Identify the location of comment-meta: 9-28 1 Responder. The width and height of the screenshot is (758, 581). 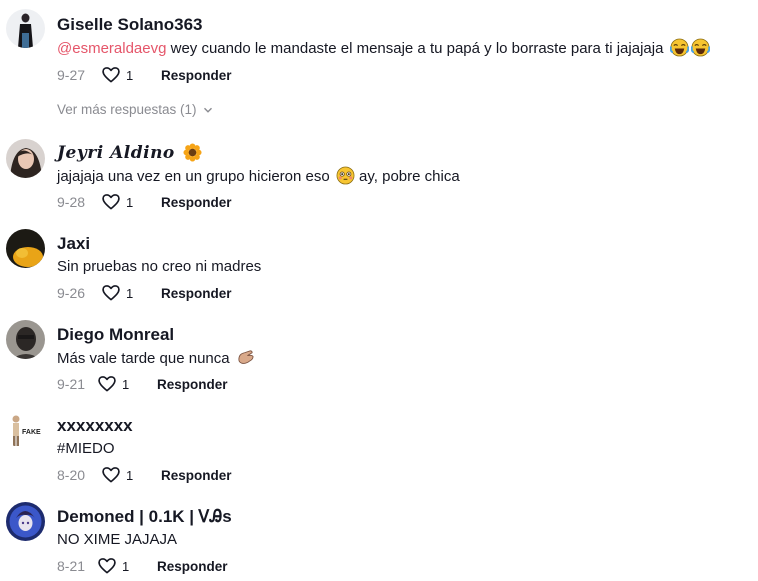
(144, 202).